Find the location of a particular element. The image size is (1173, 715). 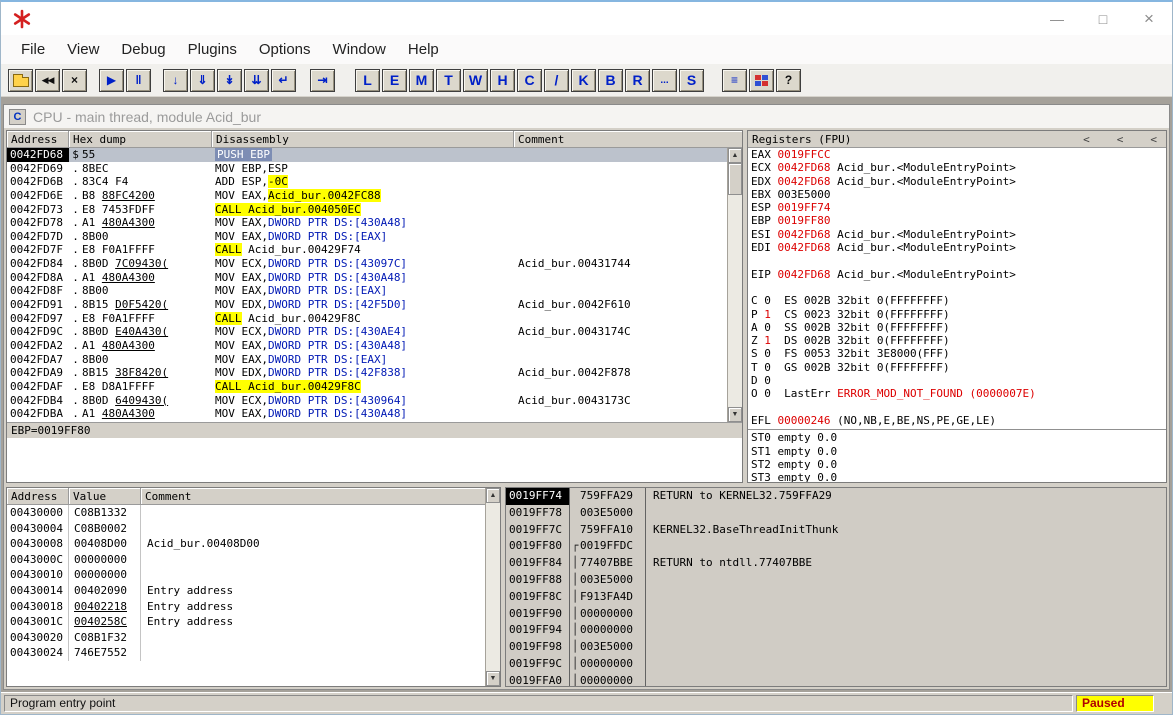

stack-row: 0019FF98 │ 003E5000 is located at coordinates (836, 647).